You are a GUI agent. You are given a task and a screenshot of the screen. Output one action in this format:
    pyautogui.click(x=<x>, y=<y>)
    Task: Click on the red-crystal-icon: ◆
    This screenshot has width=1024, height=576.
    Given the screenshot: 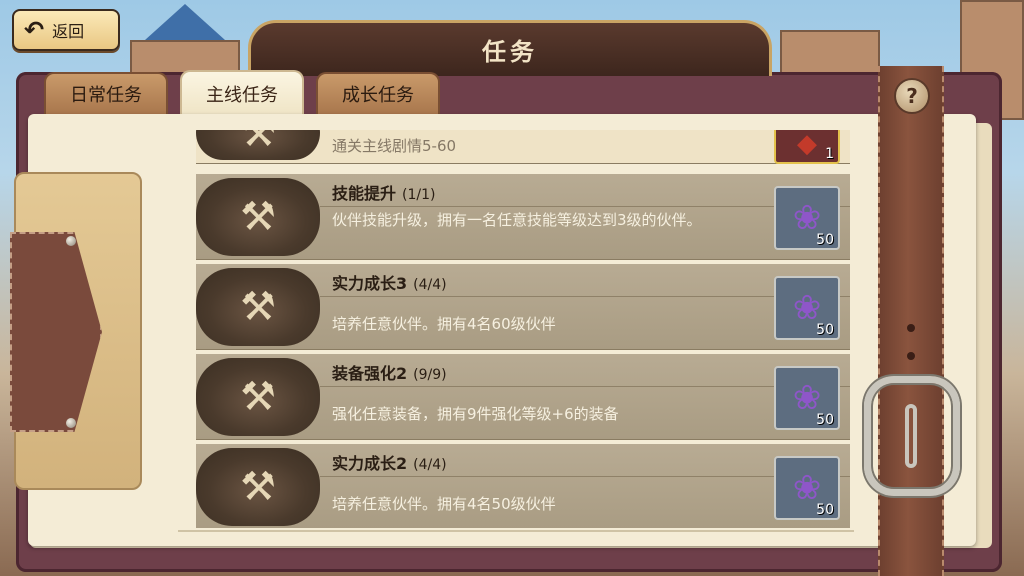 What is the action you would take?
    pyautogui.click(x=807, y=144)
    